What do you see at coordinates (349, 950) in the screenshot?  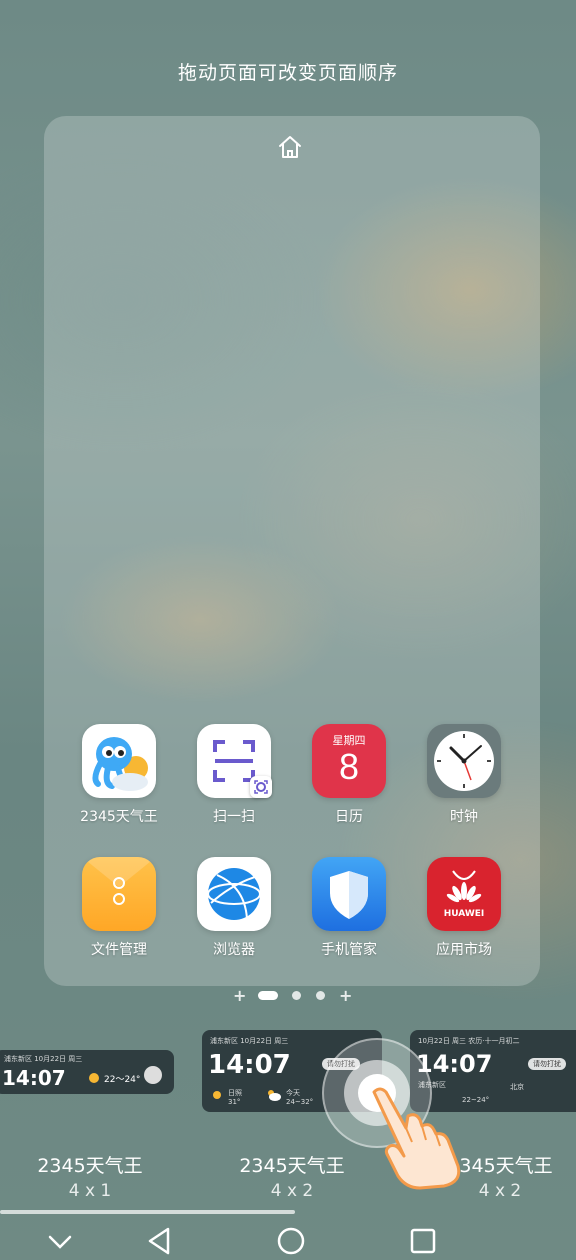 I see `app-label: 手机管家` at bounding box center [349, 950].